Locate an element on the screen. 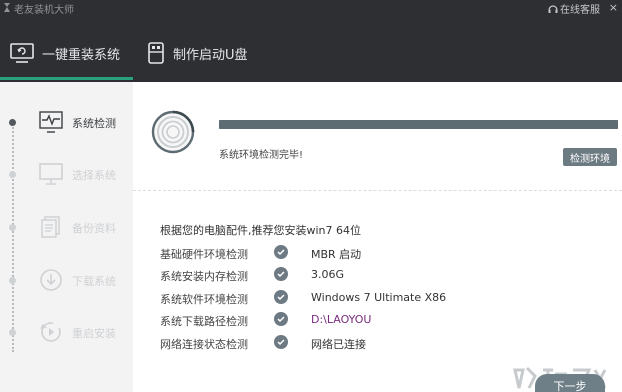 This screenshot has height=392, width=622. step-label: 下载系统 is located at coordinates (94, 281).